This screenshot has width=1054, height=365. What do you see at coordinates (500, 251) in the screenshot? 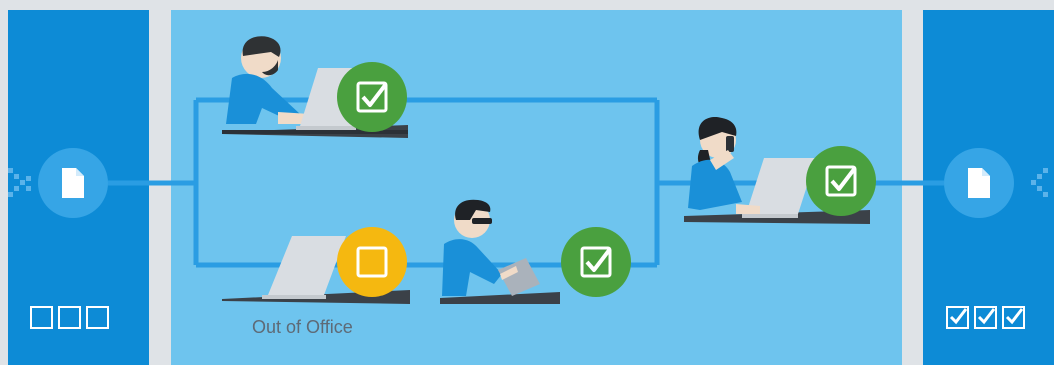
I see `person-tablet-icon` at bounding box center [500, 251].